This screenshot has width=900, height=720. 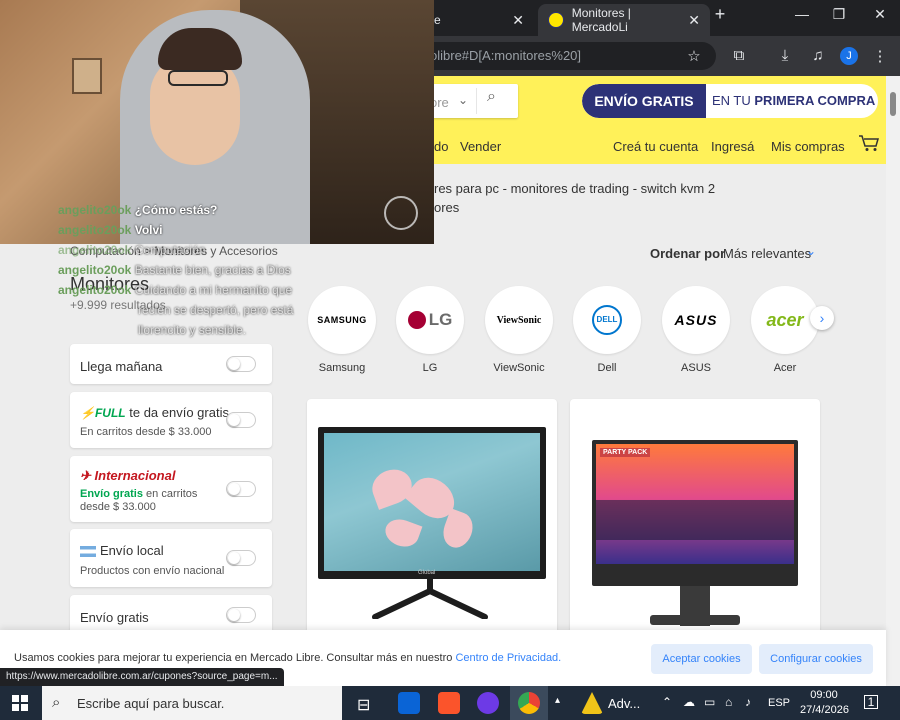 I want to click on game-banner-text: PARTY PACK, so click(x=625, y=452).